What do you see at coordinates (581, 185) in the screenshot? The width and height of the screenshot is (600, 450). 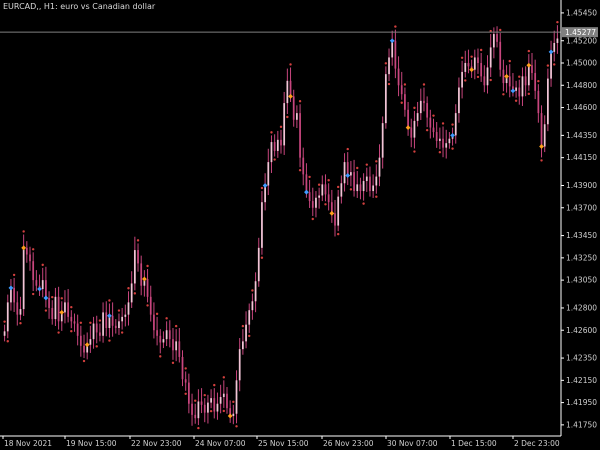 I see `price-tick-label: 1.43900` at bounding box center [581, 185].